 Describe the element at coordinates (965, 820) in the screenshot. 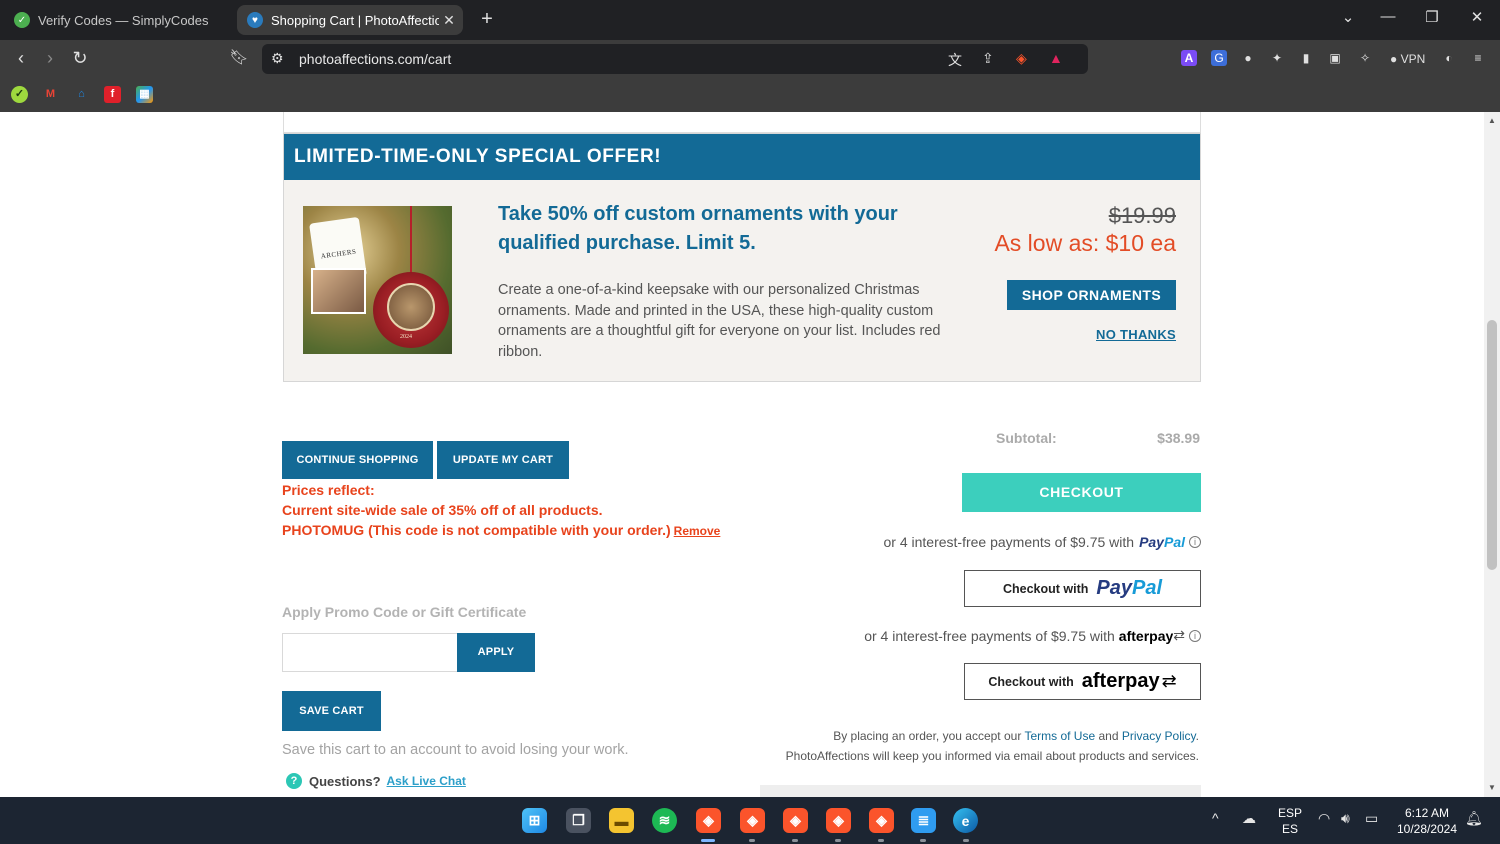

I see `edge-browser-icon: e` at that location.